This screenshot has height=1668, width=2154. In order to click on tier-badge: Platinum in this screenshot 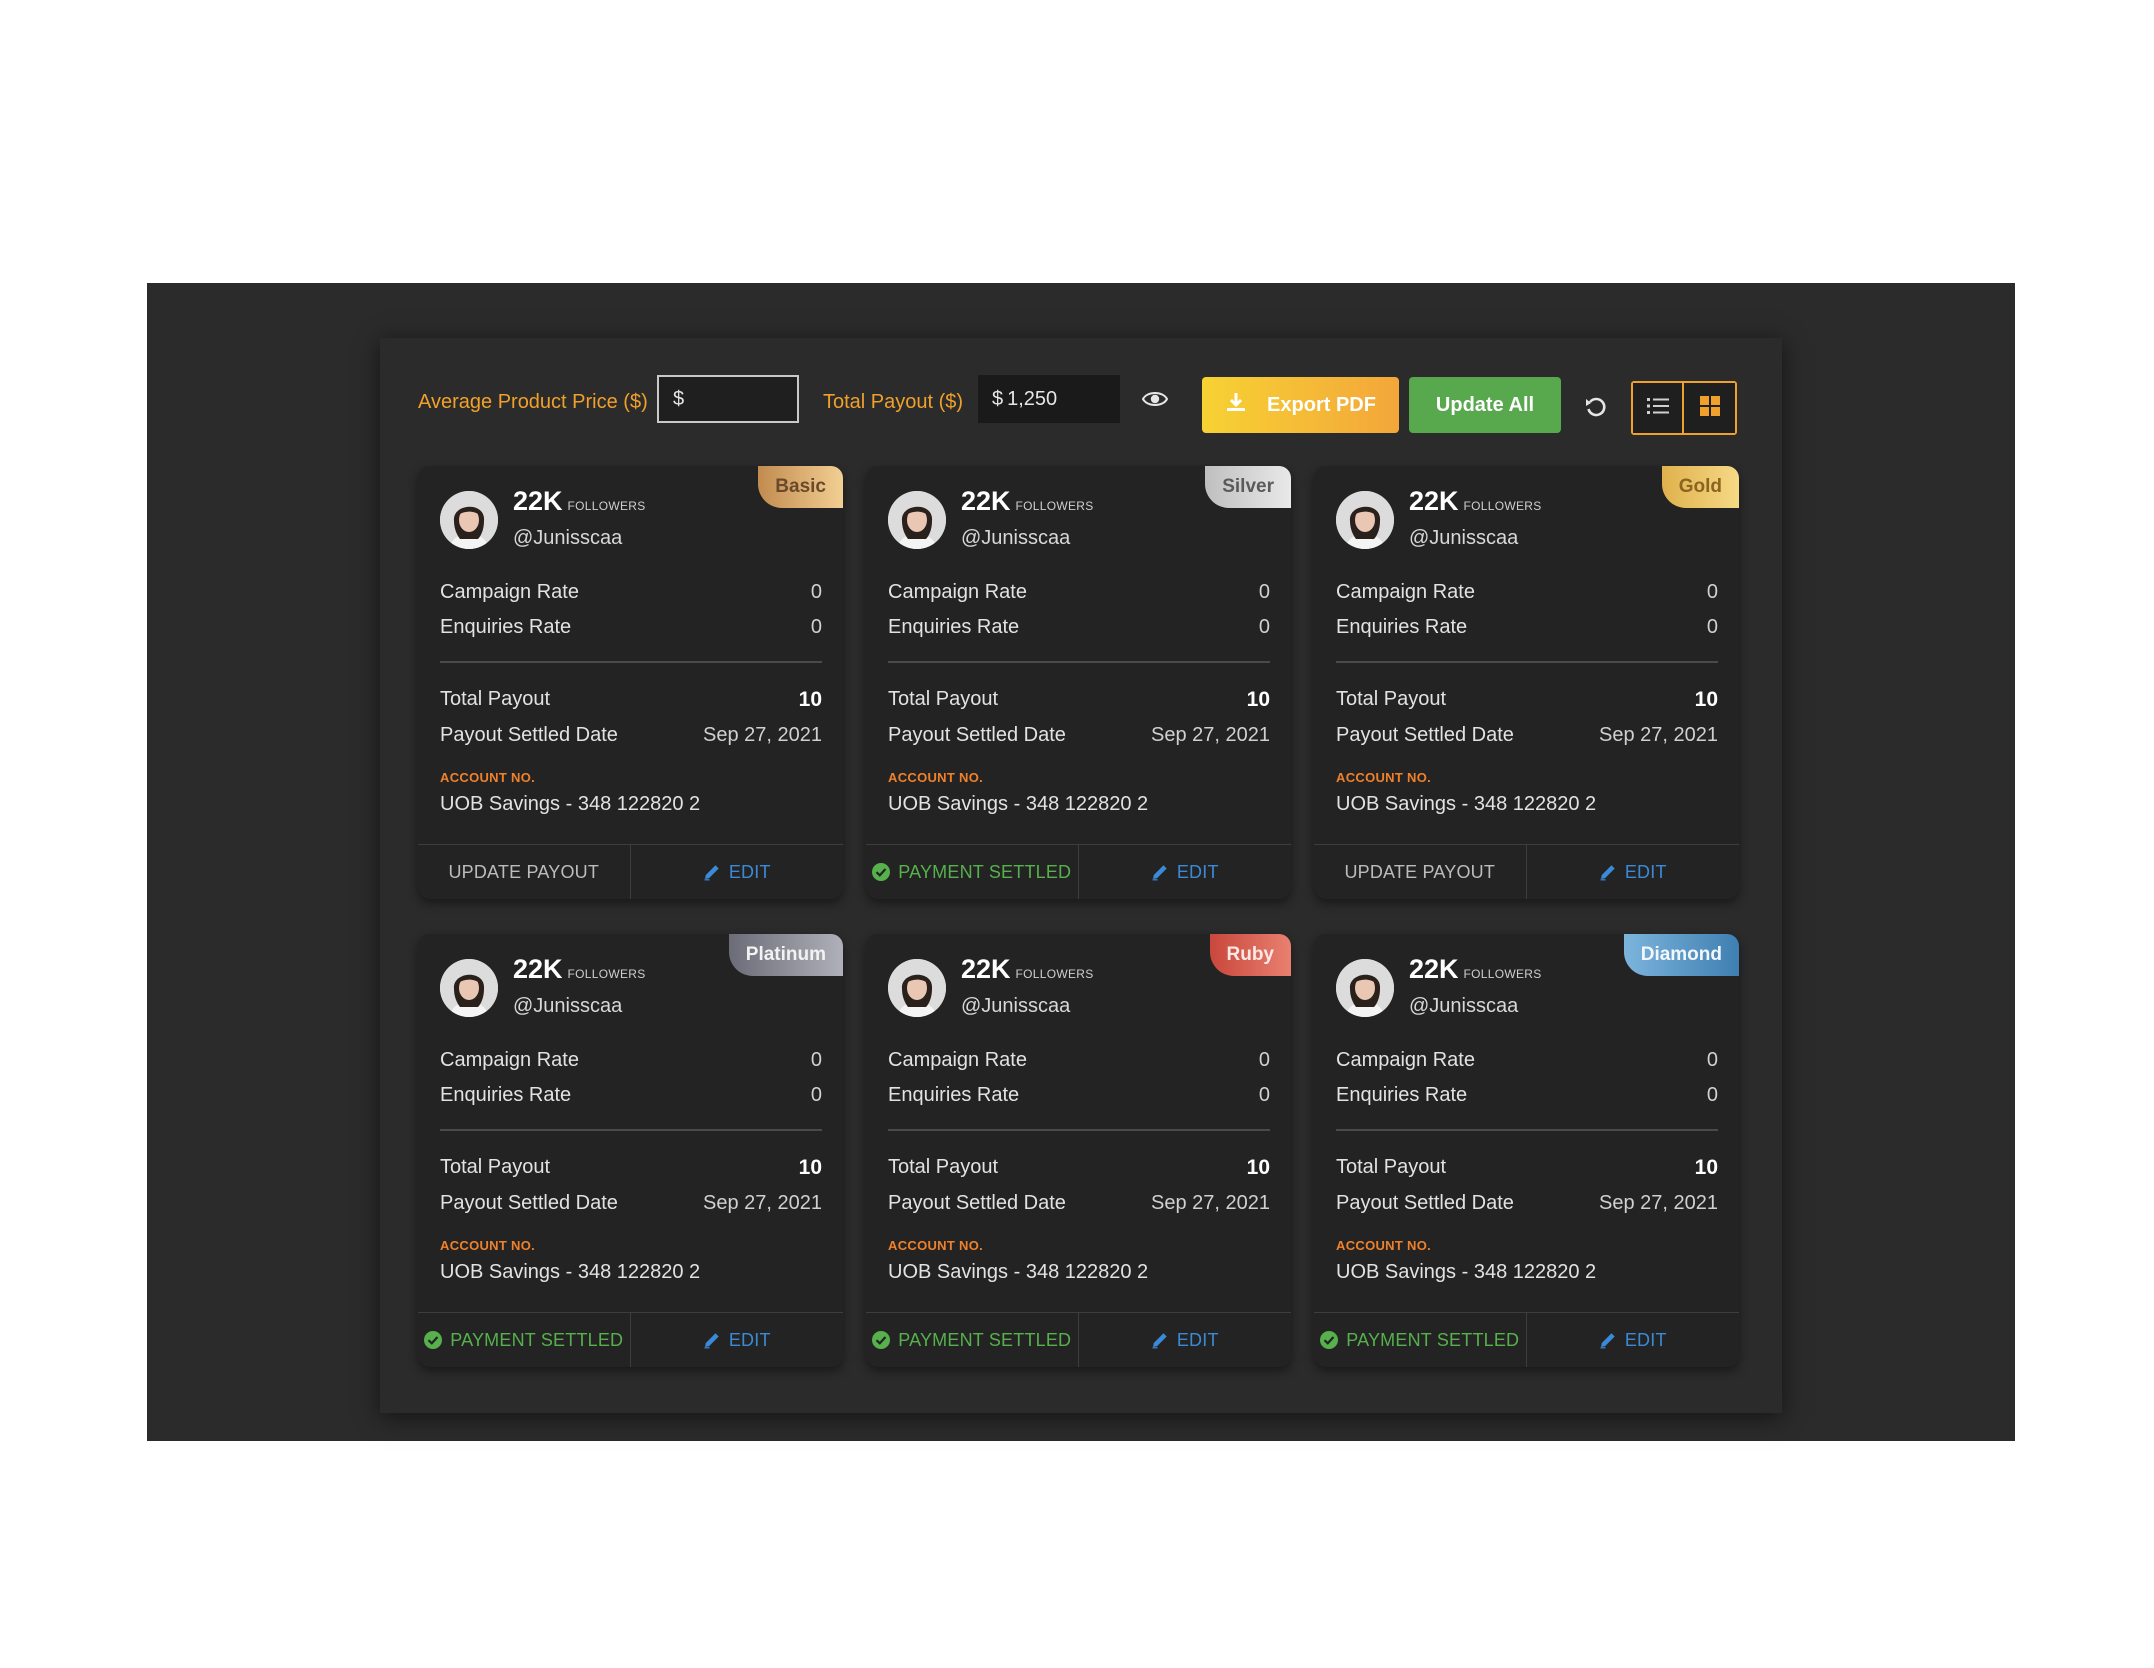, I will do `click(785, 955)`.